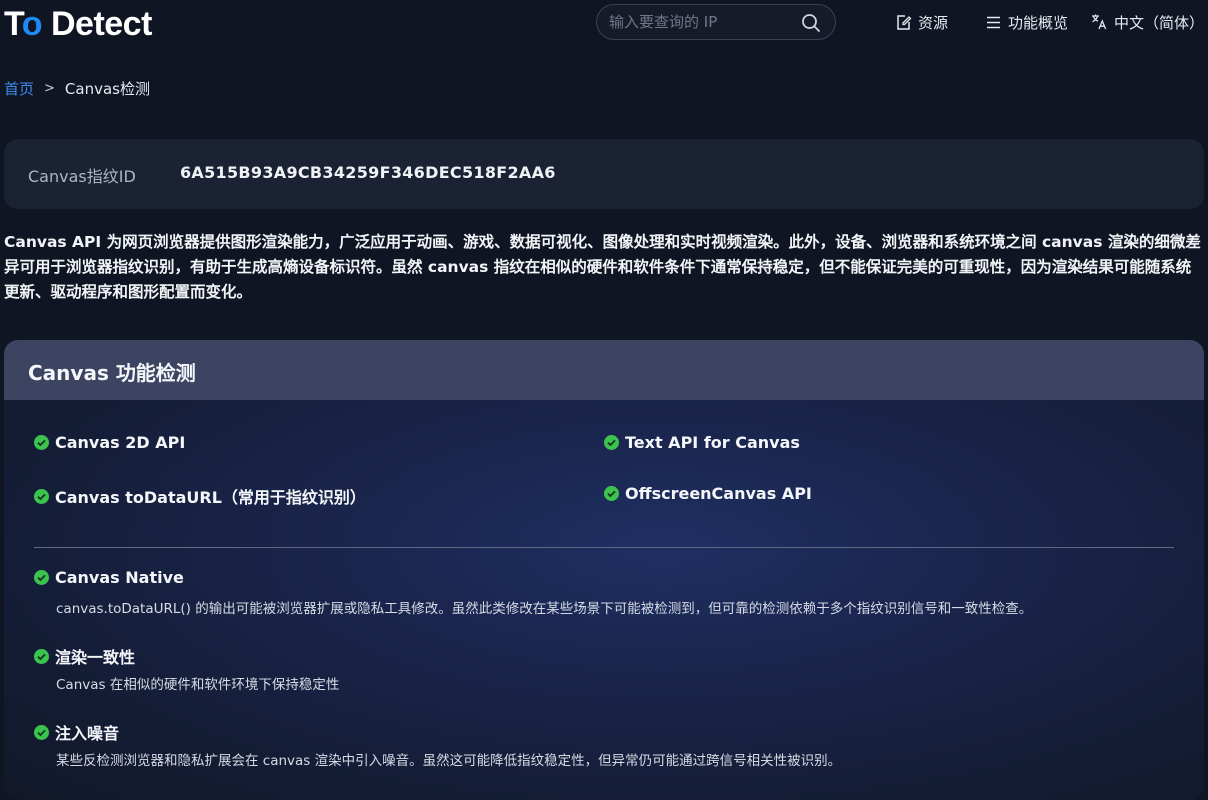 This screenshot has height=800, width=1208. What do you see at coordinates (198, 685) in the screenshot?
I see `detail-text: Canvas 在相似的硬件和软件环境下保持稳定性` at bounding box center [198, 685].